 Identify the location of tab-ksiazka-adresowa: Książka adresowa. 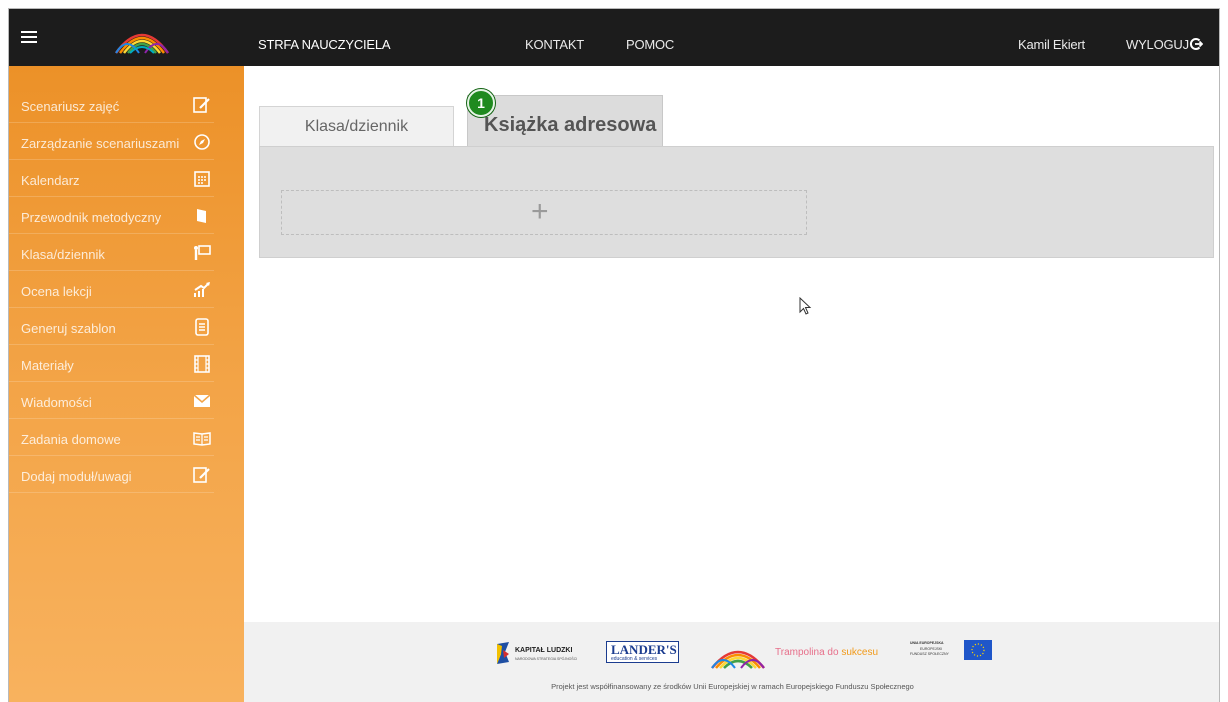
(565, 121).